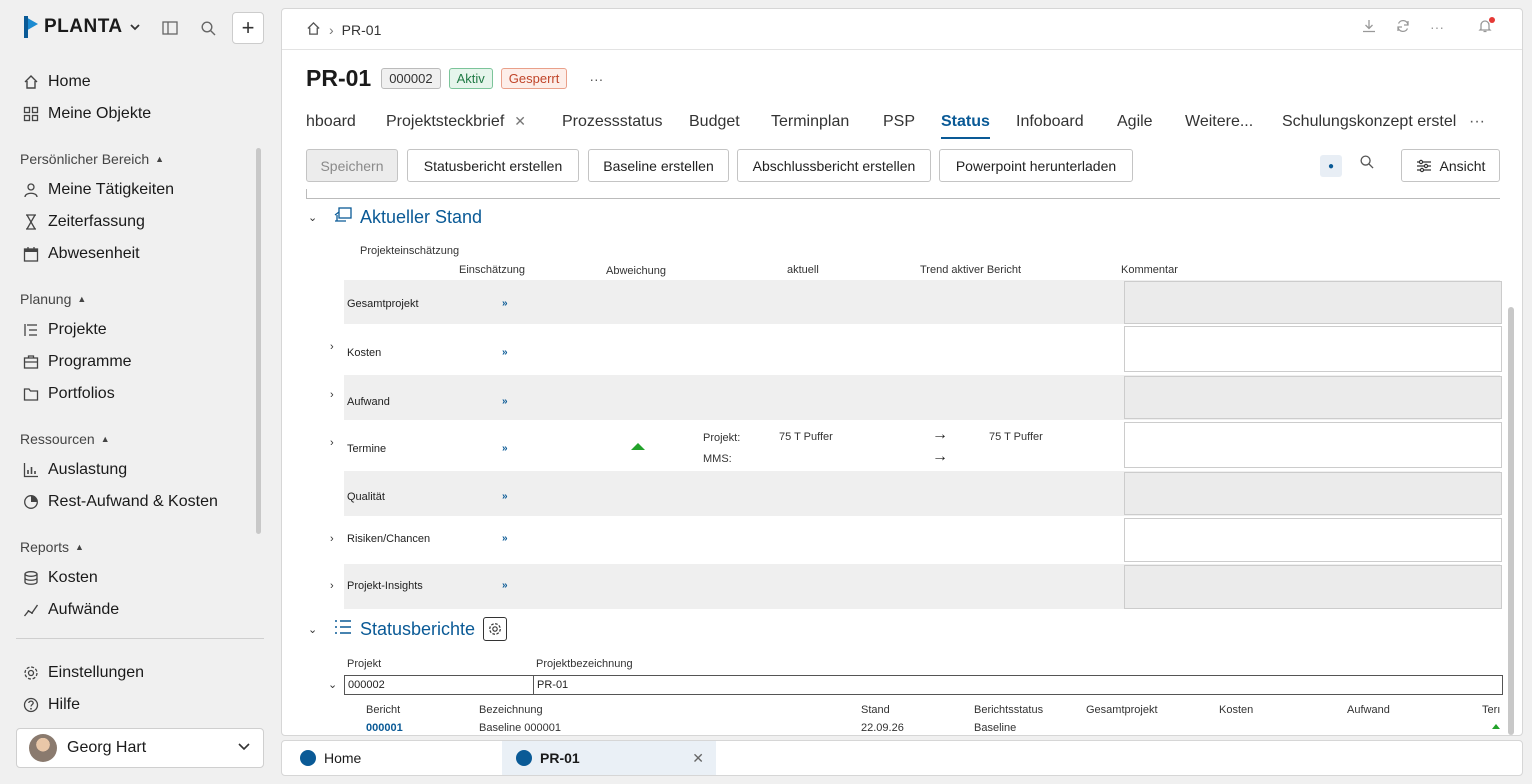 Image resolution: width=1532 pixels, height=784 pixels. What do you see at coordinates (810, 122) in the screenshot?
I see `tab-terminplan: Terminplan` at bounding box center [810, 122].